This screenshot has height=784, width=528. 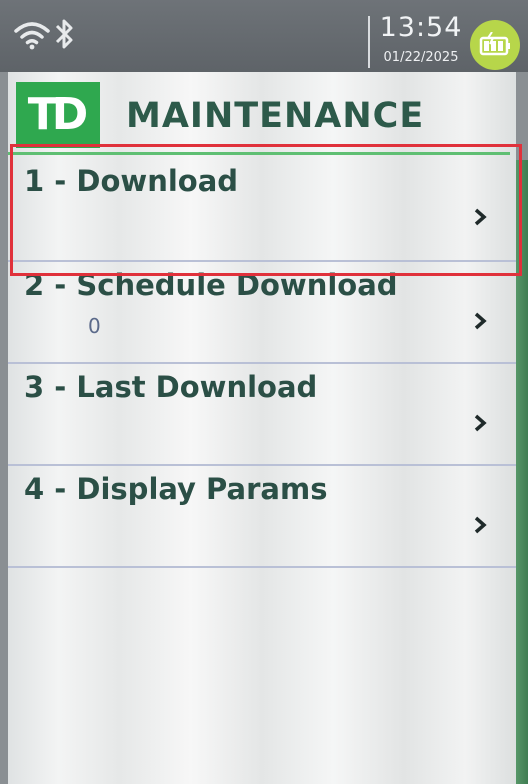 What do you see at coordinates (275, 116) in the screenshot?
I see `page-title: MAINTENANCE` at bounding box center [275, 116].